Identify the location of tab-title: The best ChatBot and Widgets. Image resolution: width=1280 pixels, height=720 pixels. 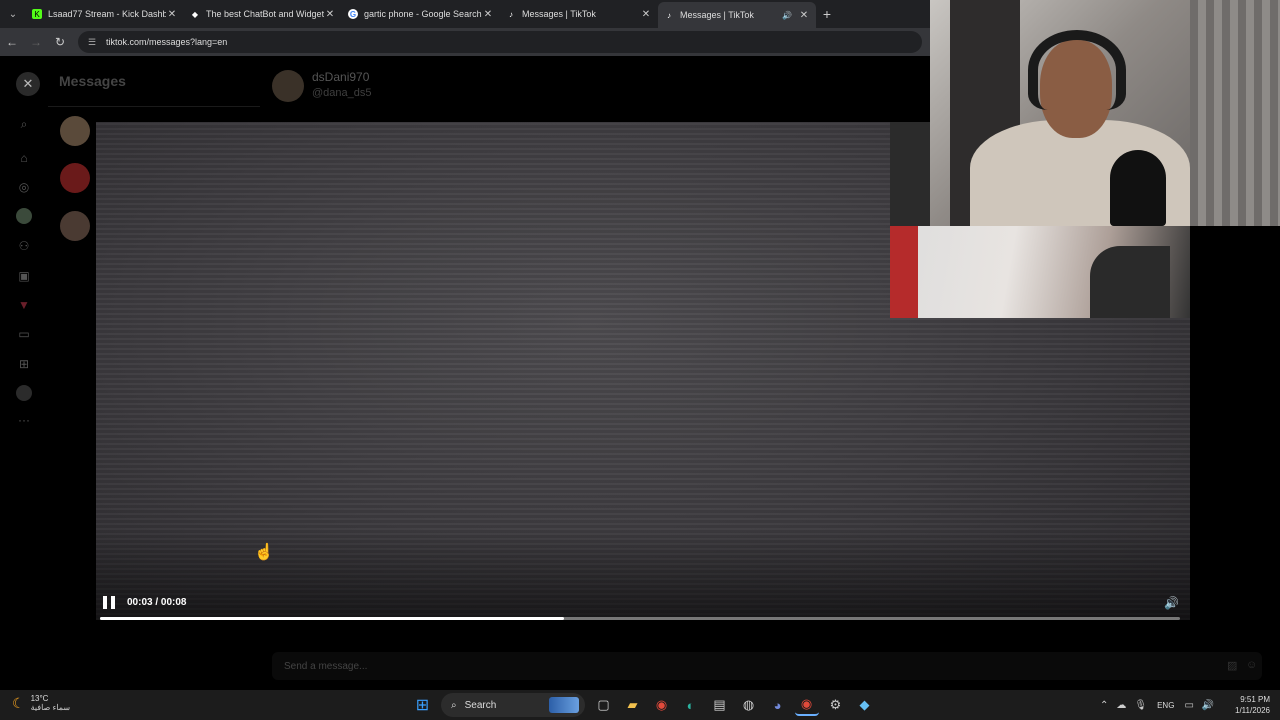
(265, 14).